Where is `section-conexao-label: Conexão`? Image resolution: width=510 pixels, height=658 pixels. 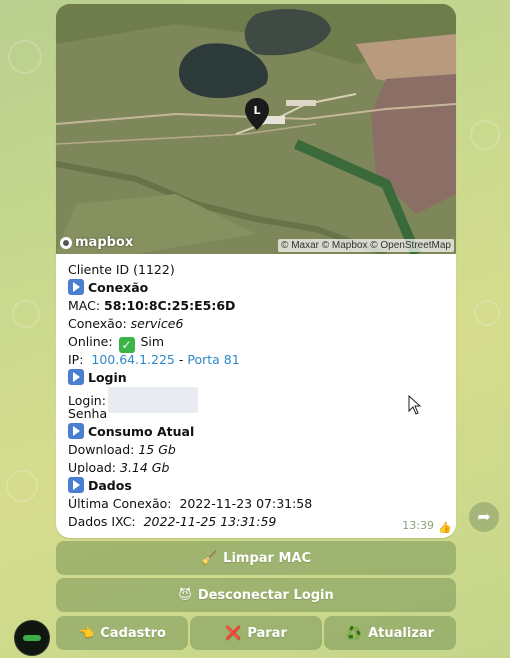 section-conexao-label: Conexão is located at coordinates (118, 287).